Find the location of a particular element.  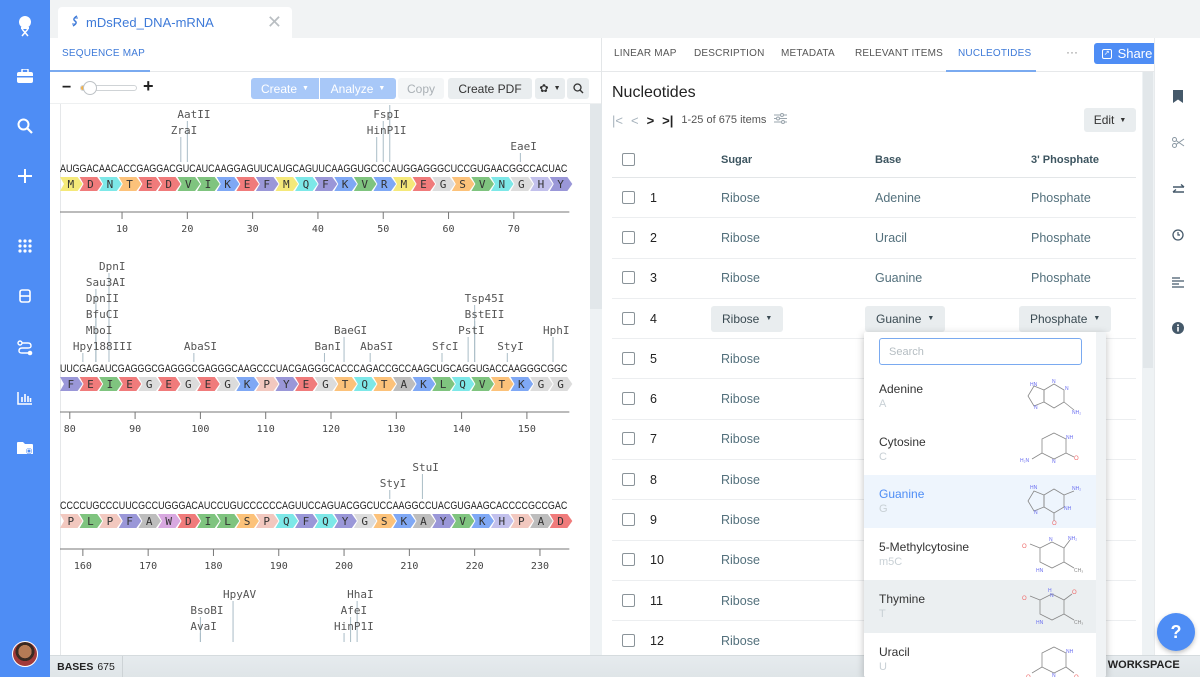

align-left-icon is located at coordinates (1177, 282).